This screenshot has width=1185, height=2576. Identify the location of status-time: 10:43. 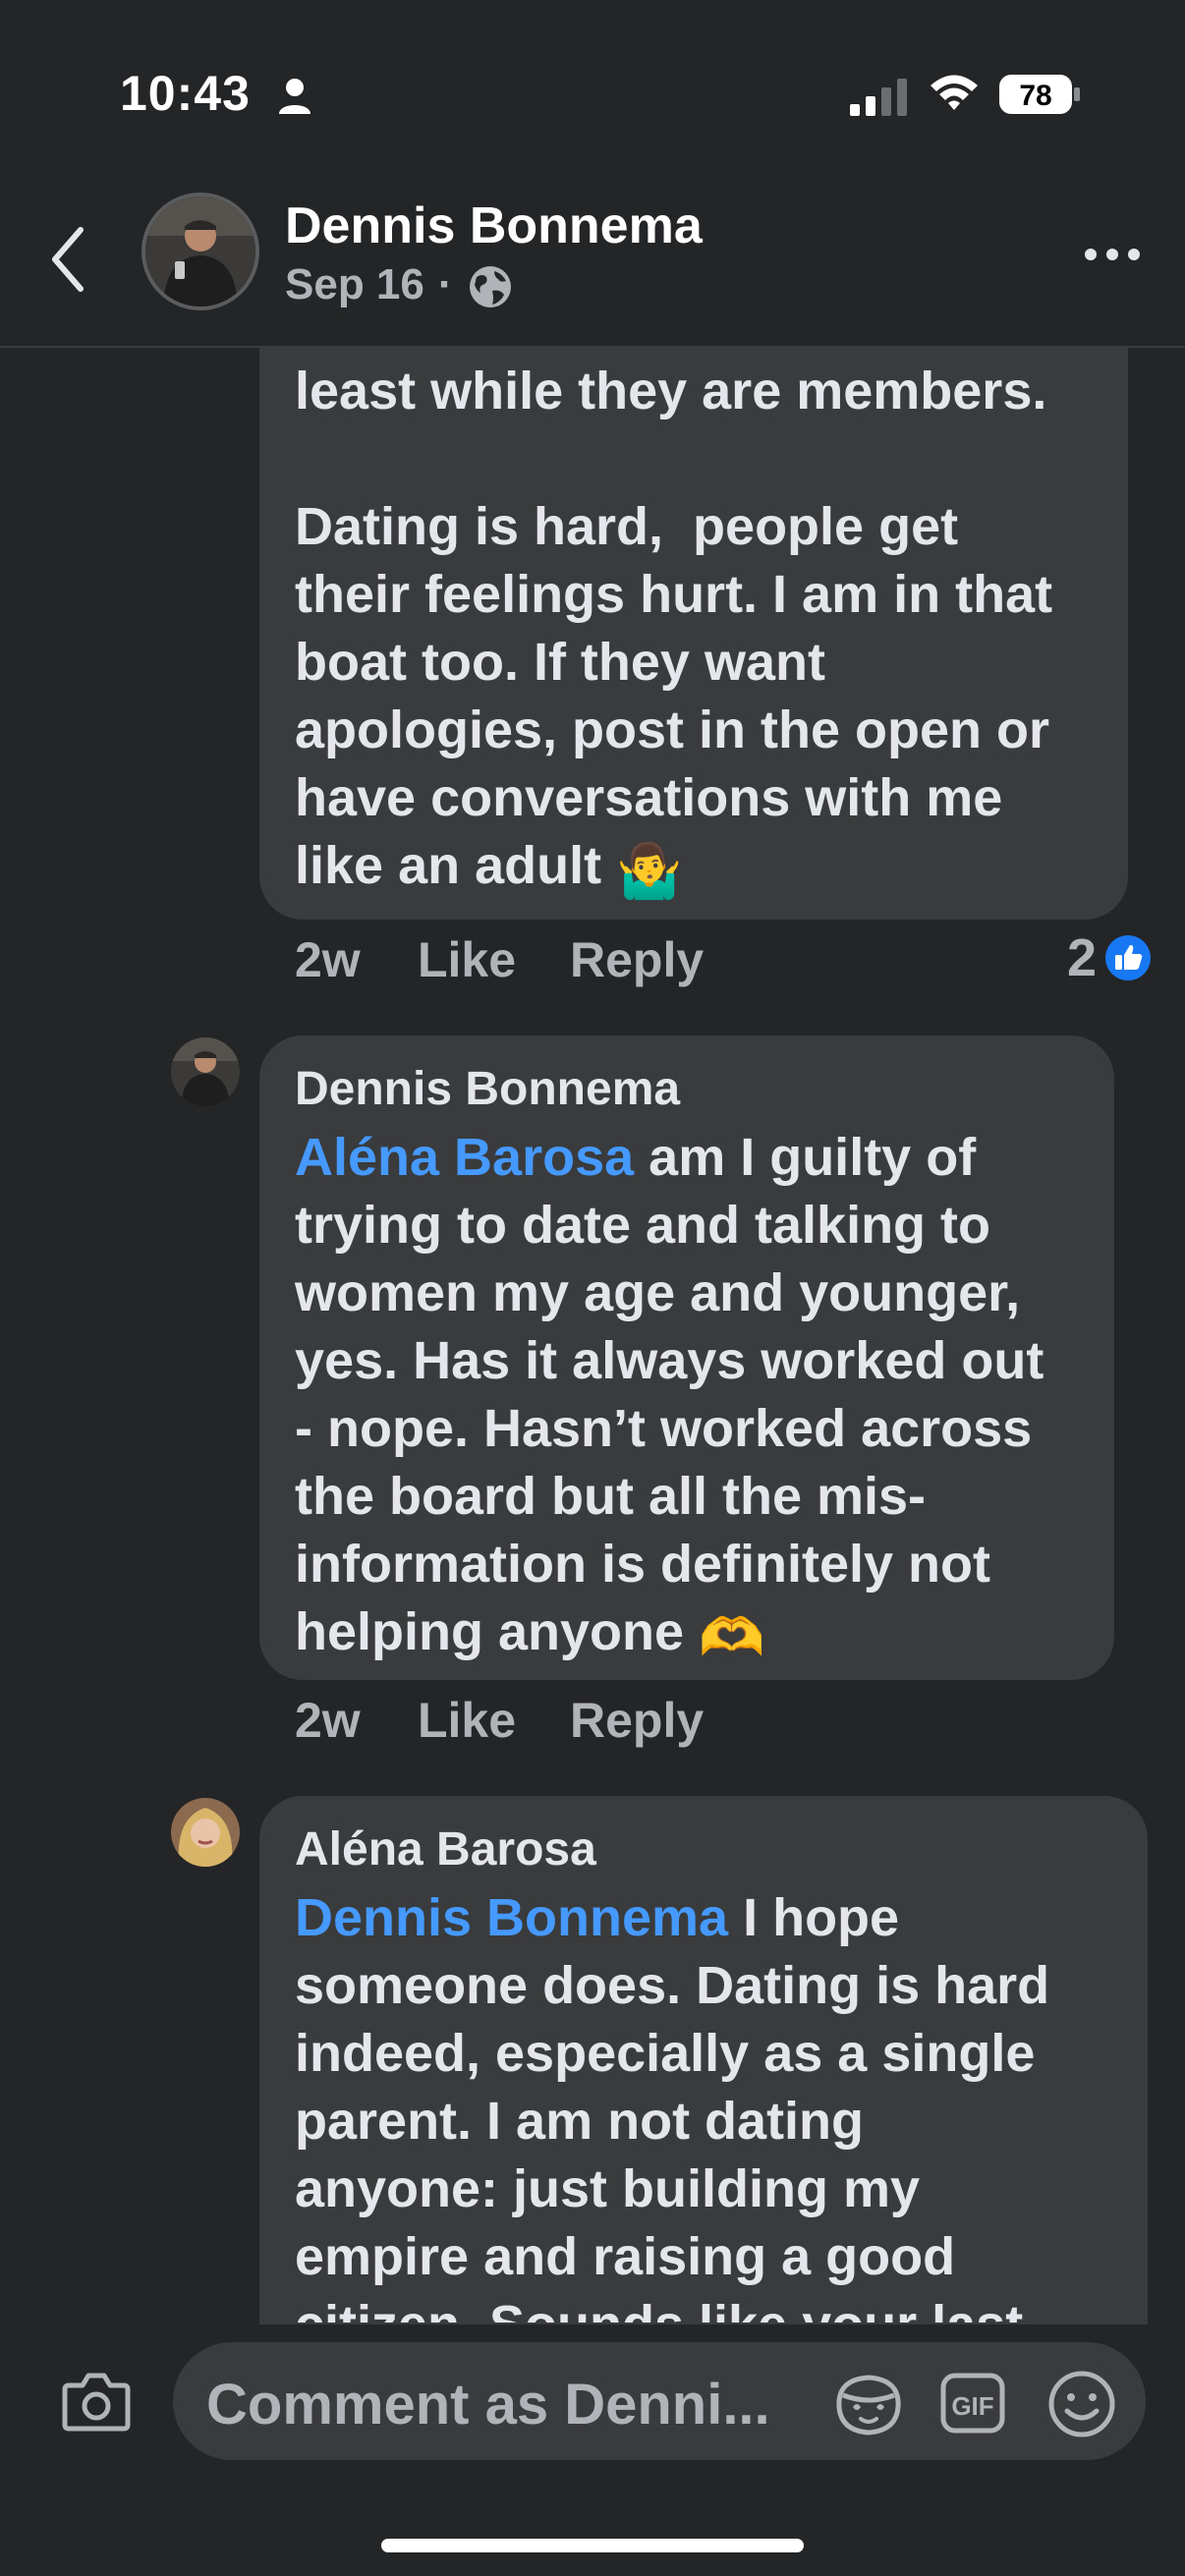
(185, 93).